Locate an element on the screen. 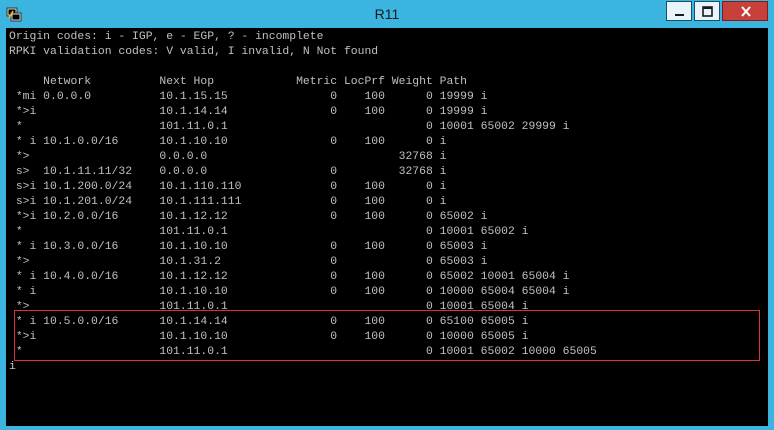 This screenshot has height=430, width=774. title-bar: R11 is located at coordinates (387, 14).